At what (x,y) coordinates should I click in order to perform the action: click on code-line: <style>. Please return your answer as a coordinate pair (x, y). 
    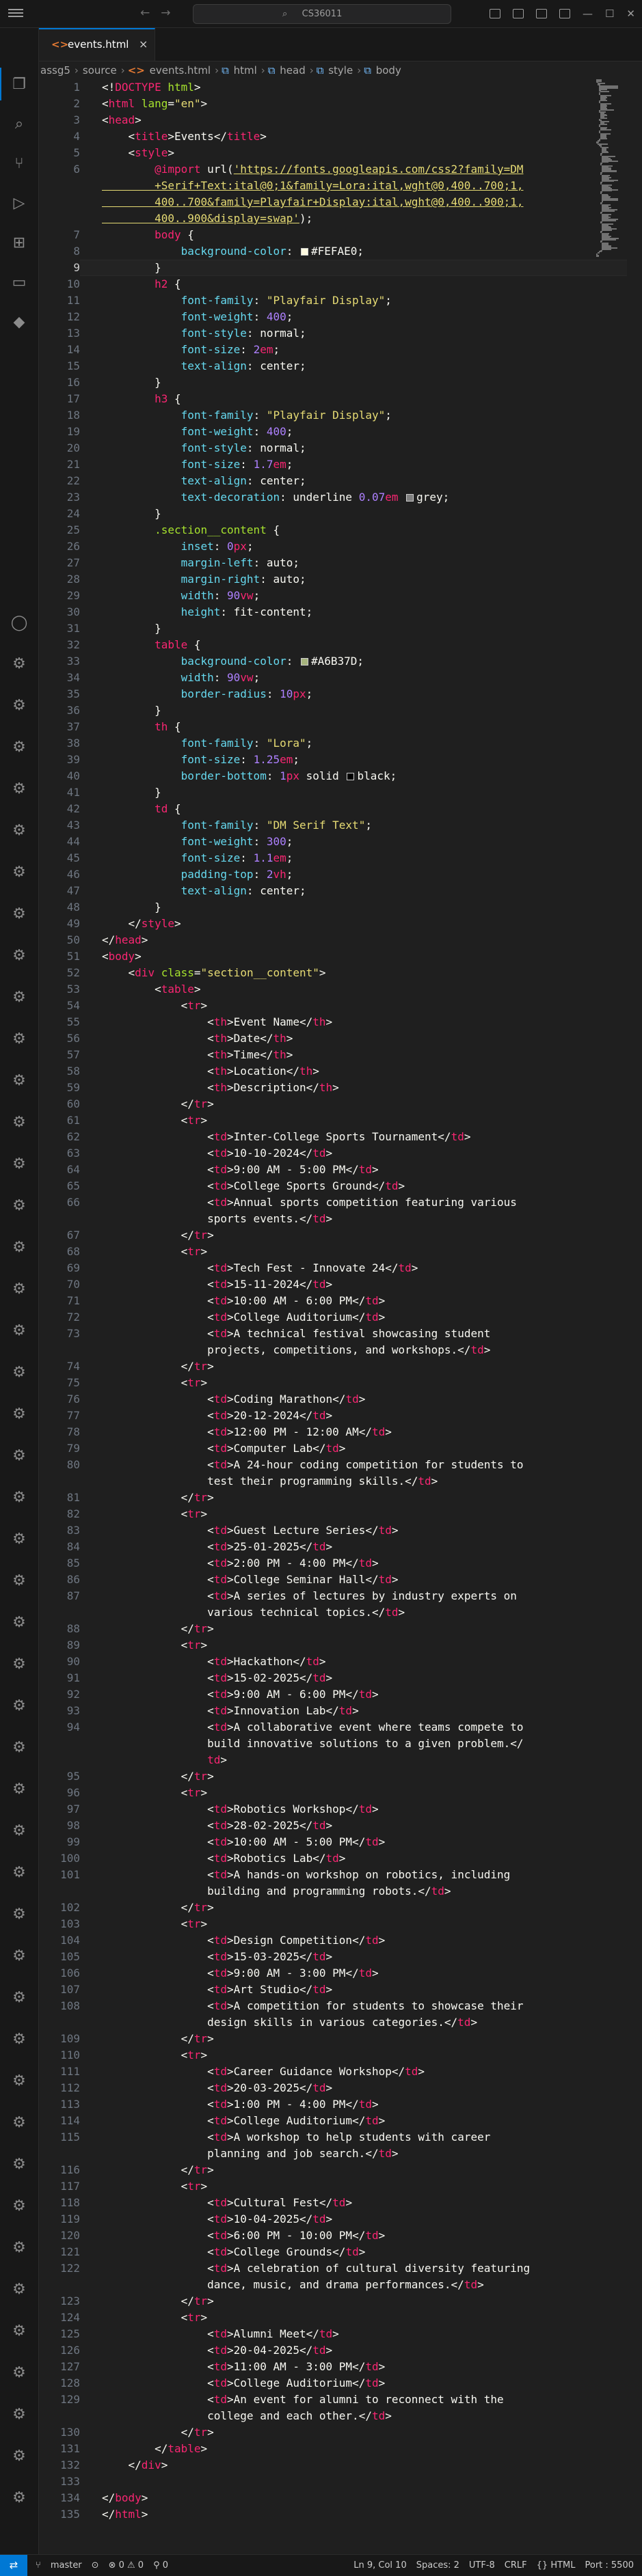
    Looking at the image, I should click on (138, 153).